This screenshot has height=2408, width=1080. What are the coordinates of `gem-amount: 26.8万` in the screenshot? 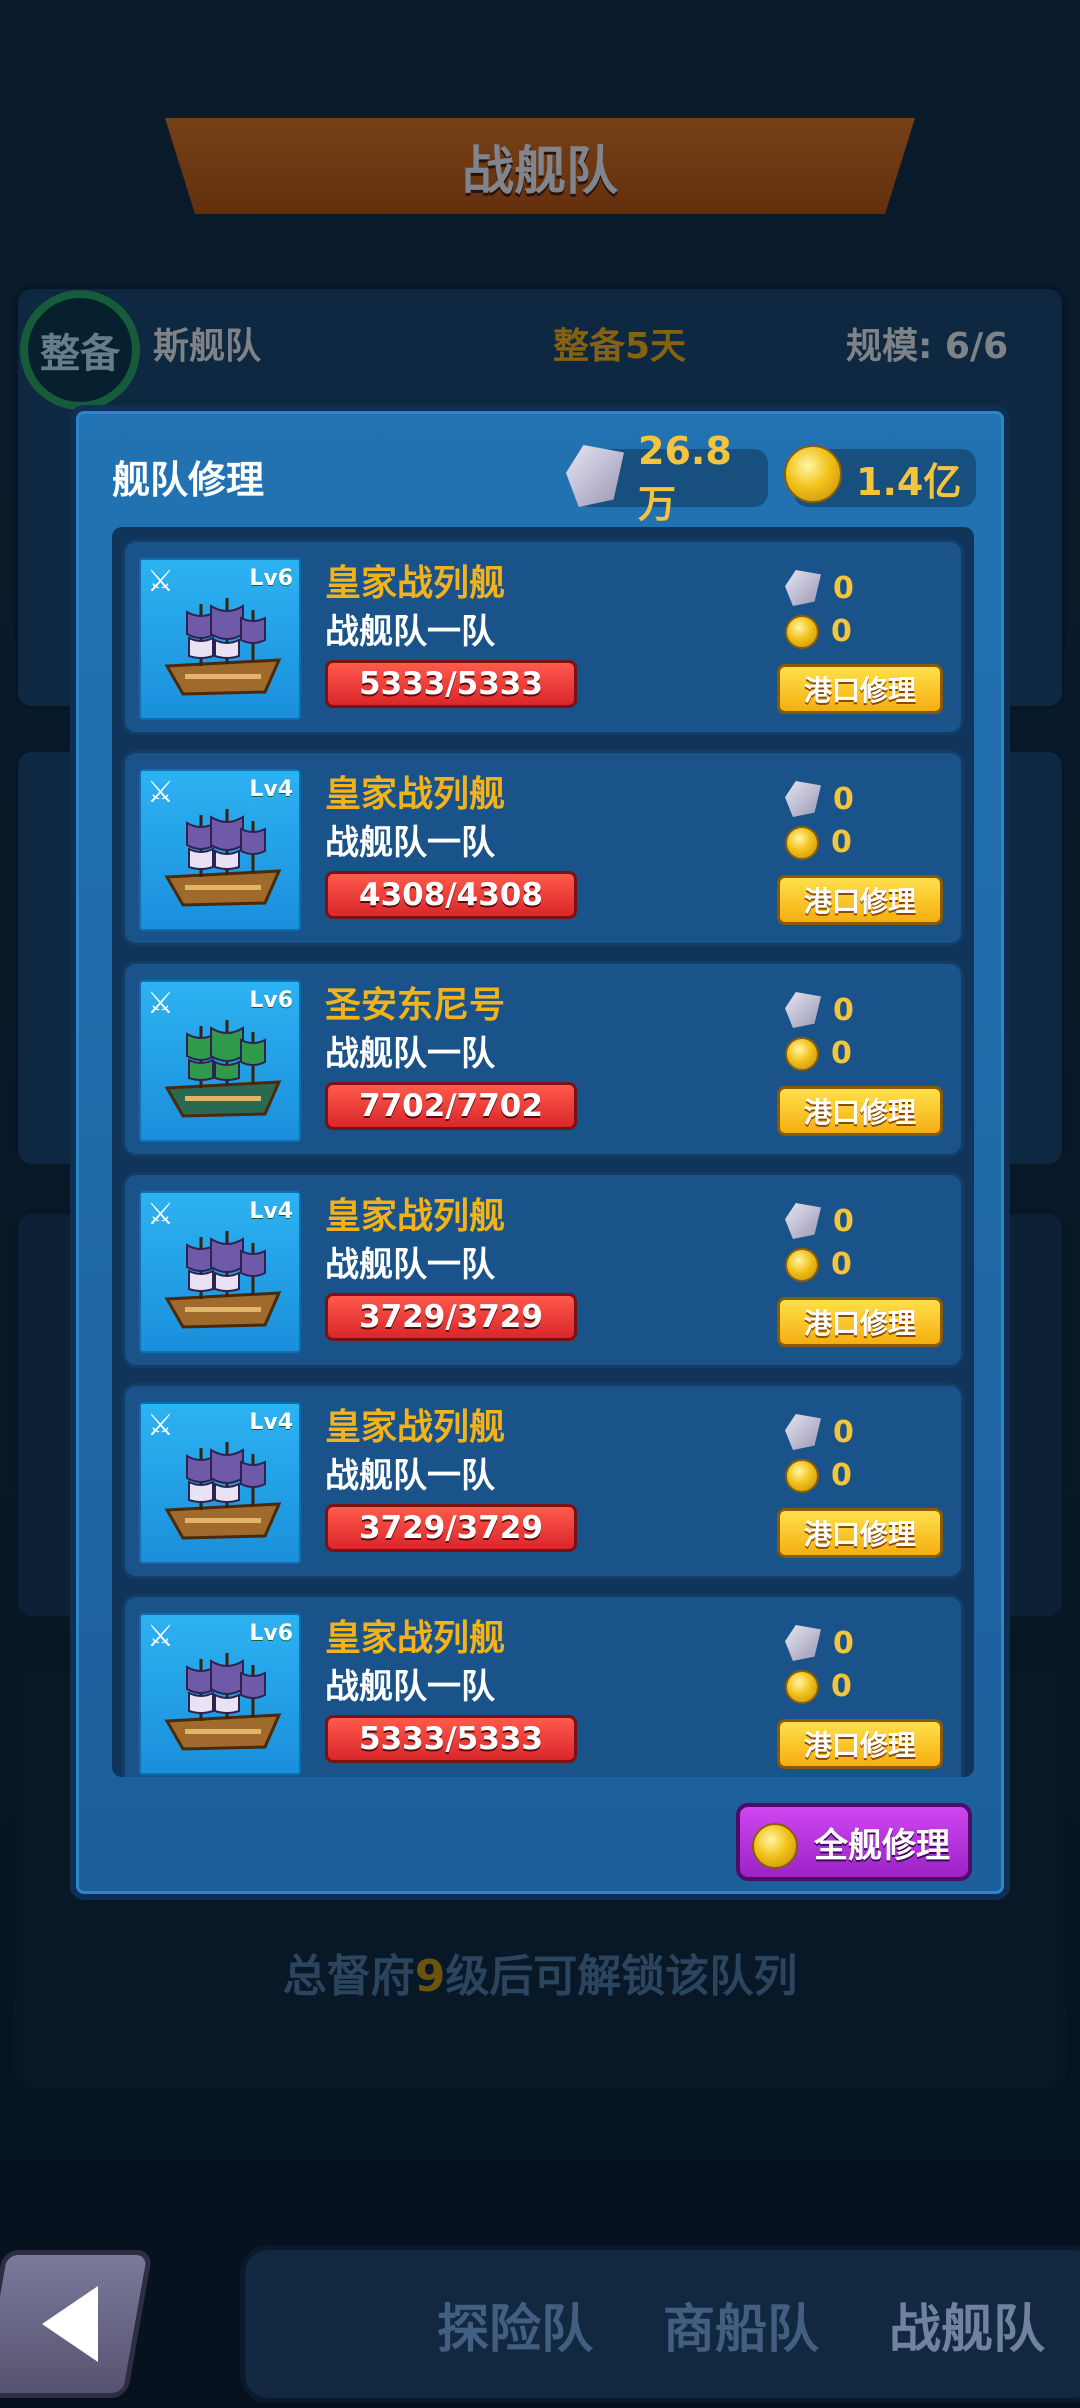 It's located at (685, 477).